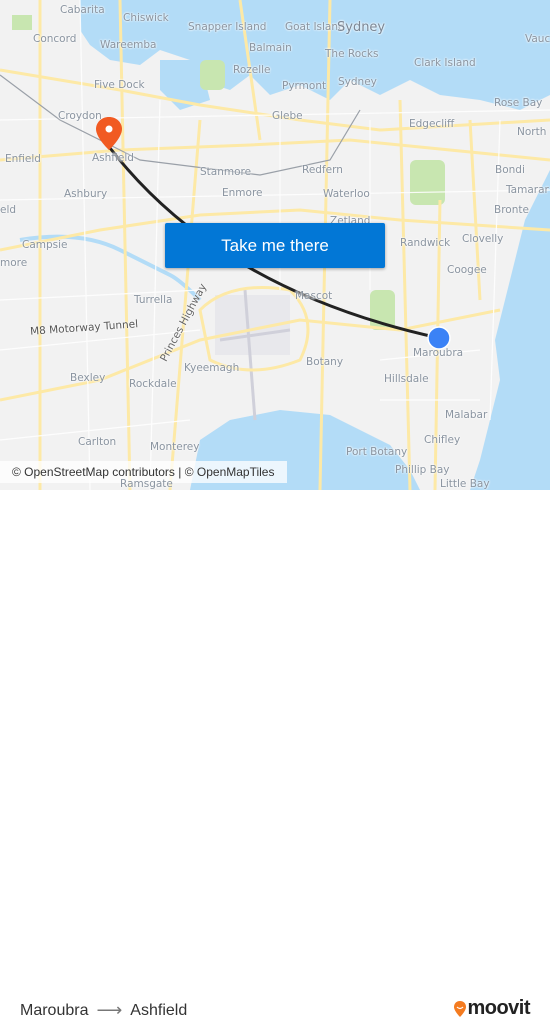 The height and width of the screenshot is (1021, 550). I want to click on map-label: Ramsgate, so click(146, 484).